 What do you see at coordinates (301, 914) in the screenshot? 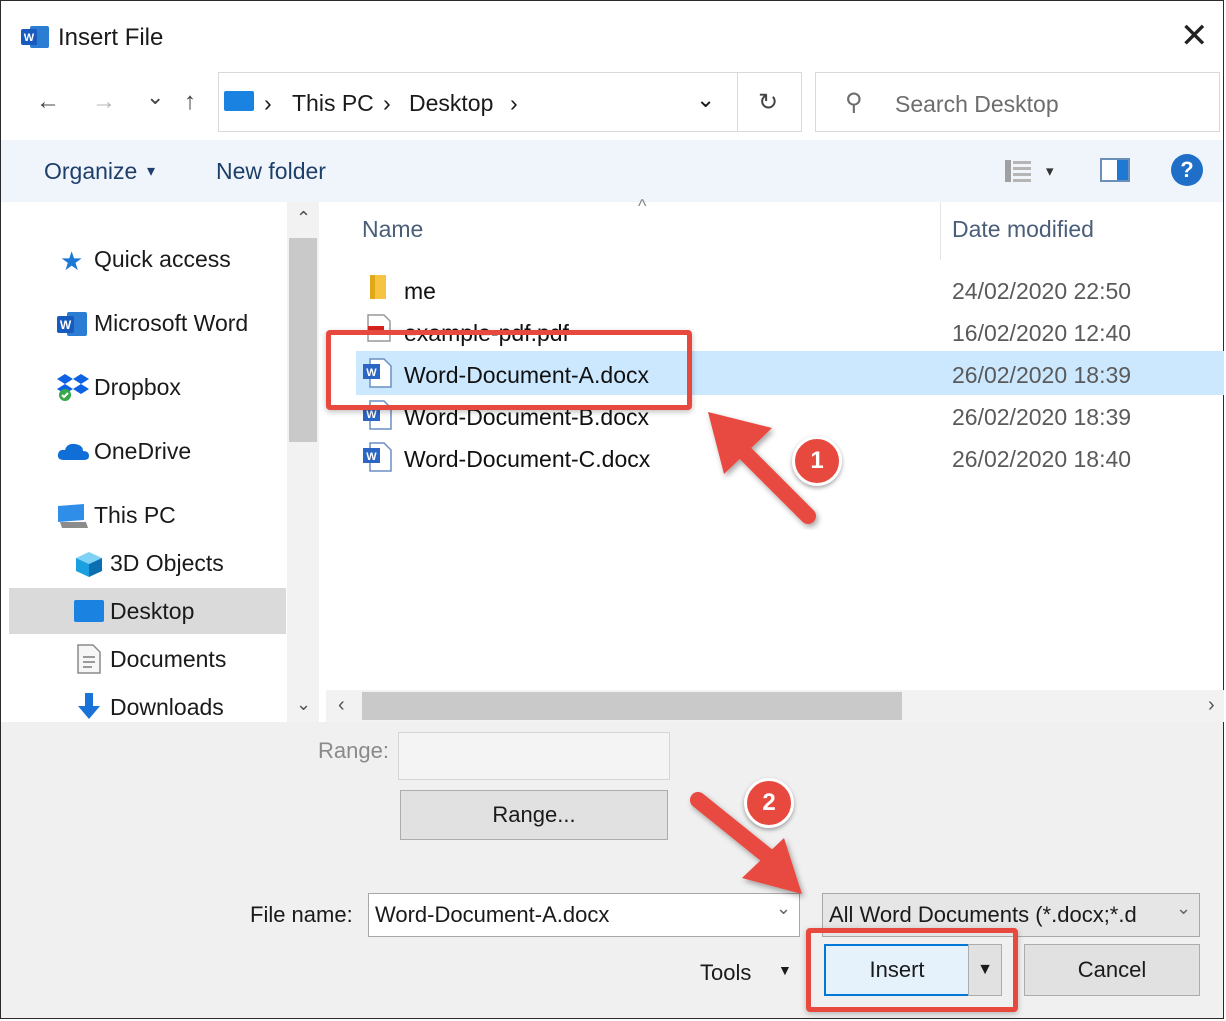
I see `file-name-label: File name:` at bounding box center [301, 914].